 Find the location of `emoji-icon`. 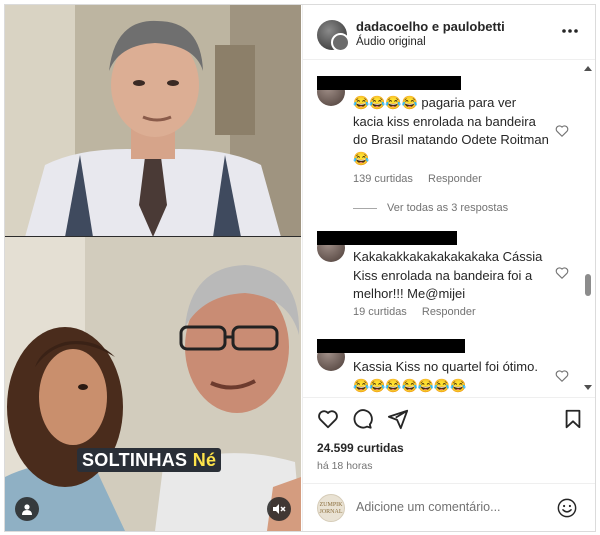

emoji-icon is located at coordinates (567, 508).